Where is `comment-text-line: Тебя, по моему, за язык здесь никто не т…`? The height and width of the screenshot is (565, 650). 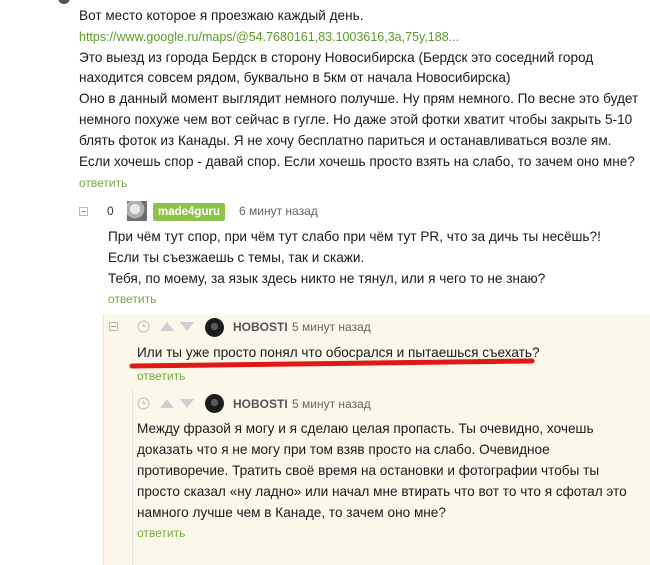
comment-text-line: Тебя, по моему, за язык здесь никто не т… is located at coordinates (327, 278).